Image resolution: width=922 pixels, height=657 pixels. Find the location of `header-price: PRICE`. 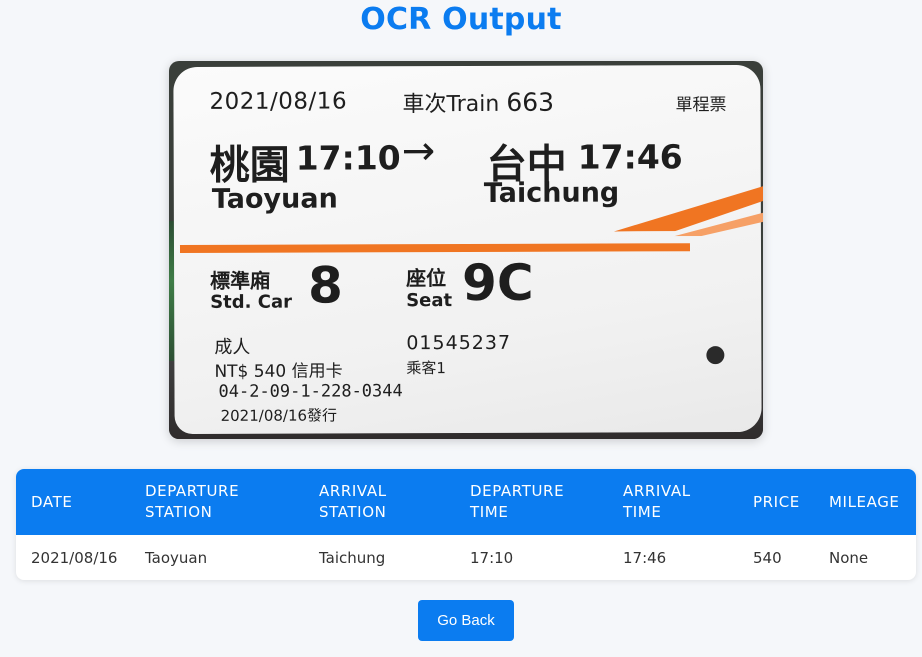

header-price: PRICE is located at coordinates (776, 502).